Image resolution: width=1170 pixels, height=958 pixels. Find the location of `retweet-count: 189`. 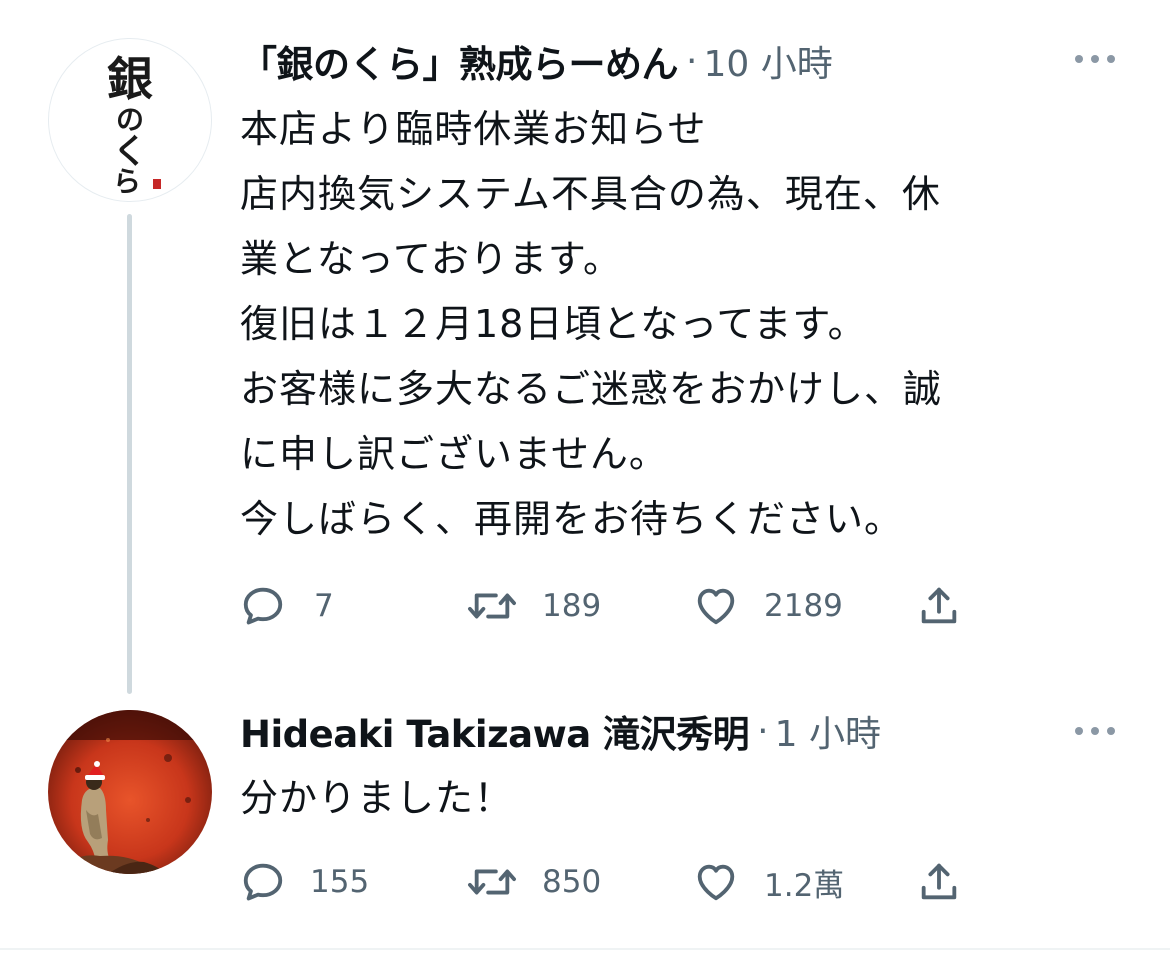

retweet-count: 189 is located at coordinates (572, 606).